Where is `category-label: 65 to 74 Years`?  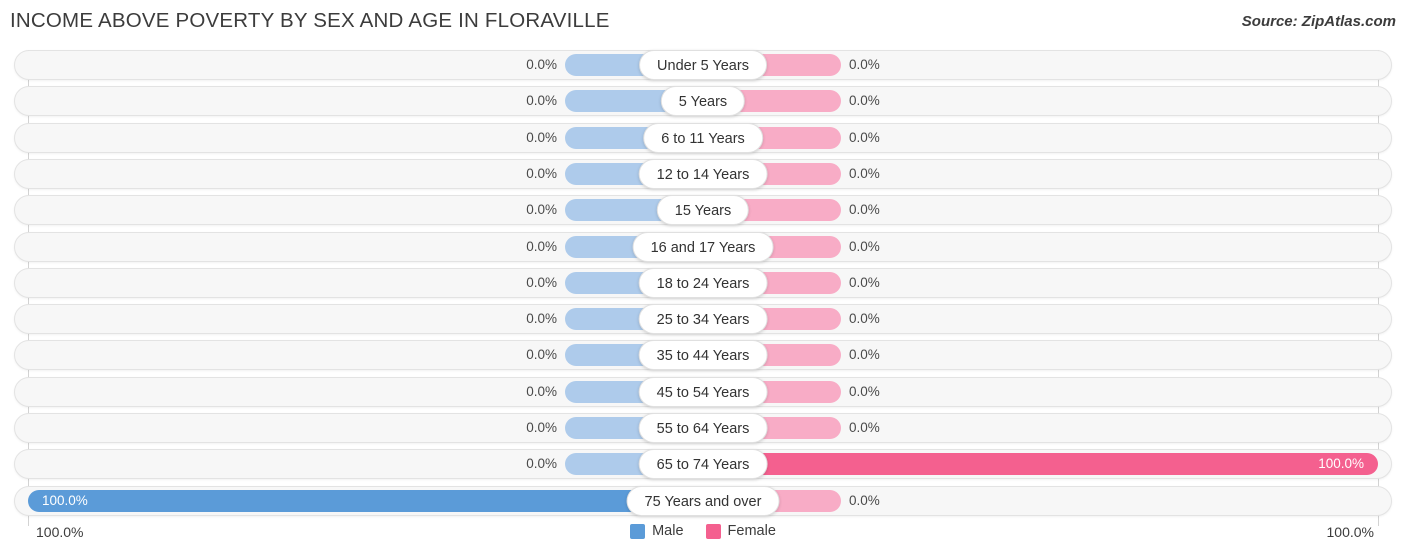 category-label: 65 to 74 Years is located at coordinates (703, 464).